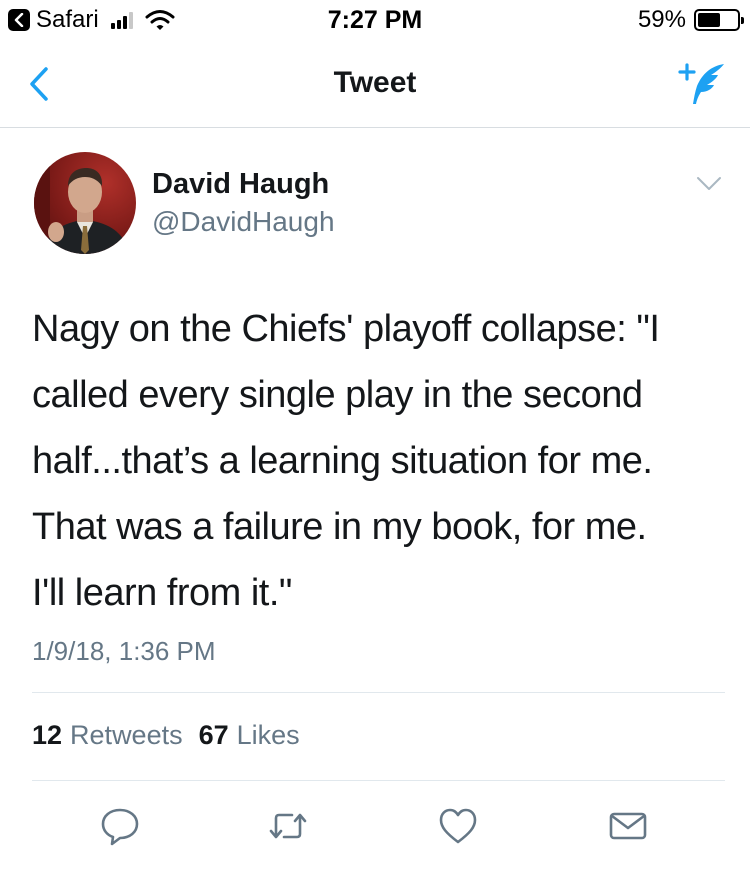  I want to click on battery-icon, so click(719, 20).